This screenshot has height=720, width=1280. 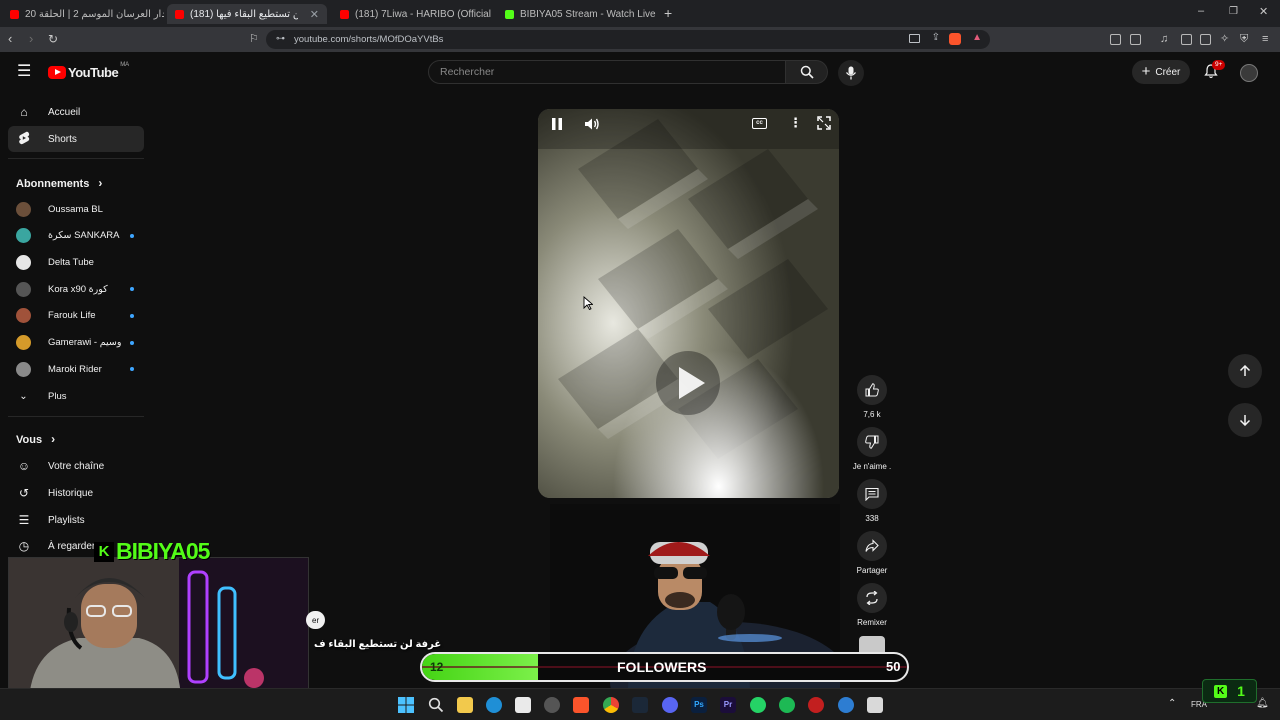 I want to click on fullscreen-button, so click(x=824, y=125).